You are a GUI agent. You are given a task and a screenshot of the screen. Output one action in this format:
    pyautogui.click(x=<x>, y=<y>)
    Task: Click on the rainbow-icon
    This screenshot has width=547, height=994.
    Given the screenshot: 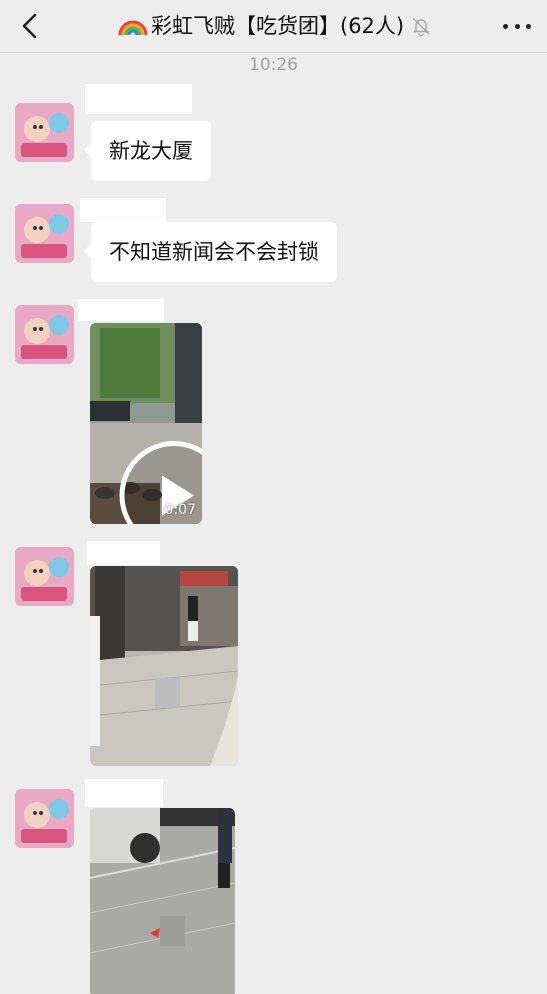 What is the action you would take?
    pyautogui.click(x=133, y=28)
    